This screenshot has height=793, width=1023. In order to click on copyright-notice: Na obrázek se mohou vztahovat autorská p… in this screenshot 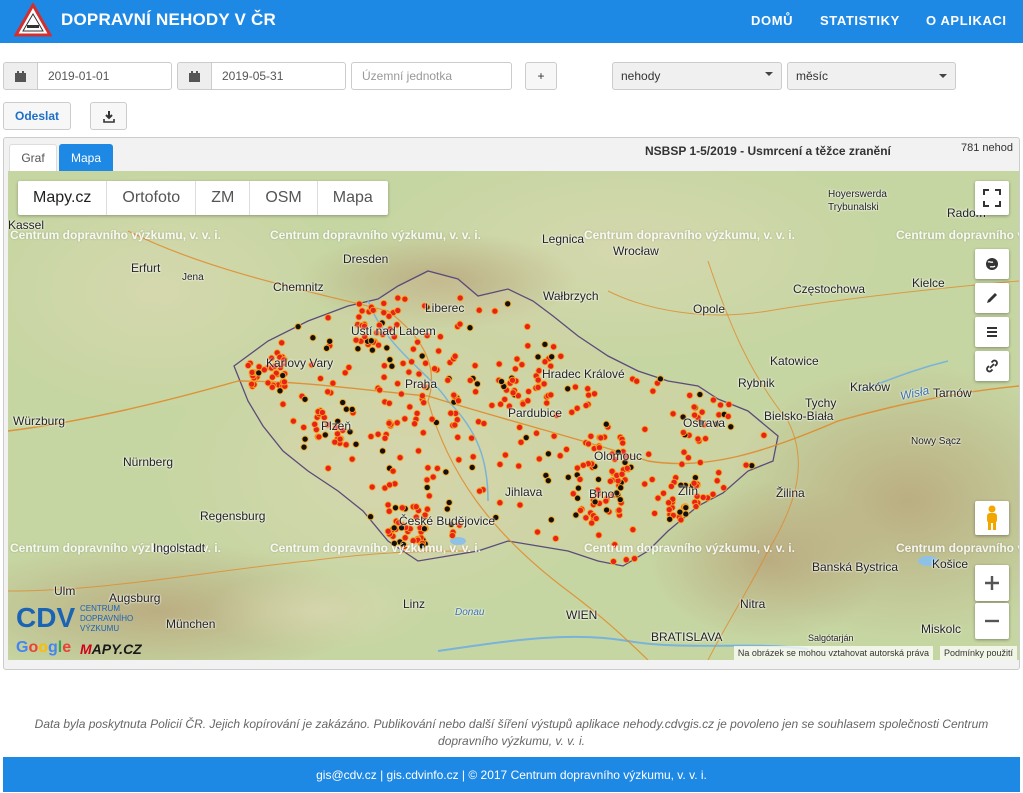, I will do `click(833, 653)`.